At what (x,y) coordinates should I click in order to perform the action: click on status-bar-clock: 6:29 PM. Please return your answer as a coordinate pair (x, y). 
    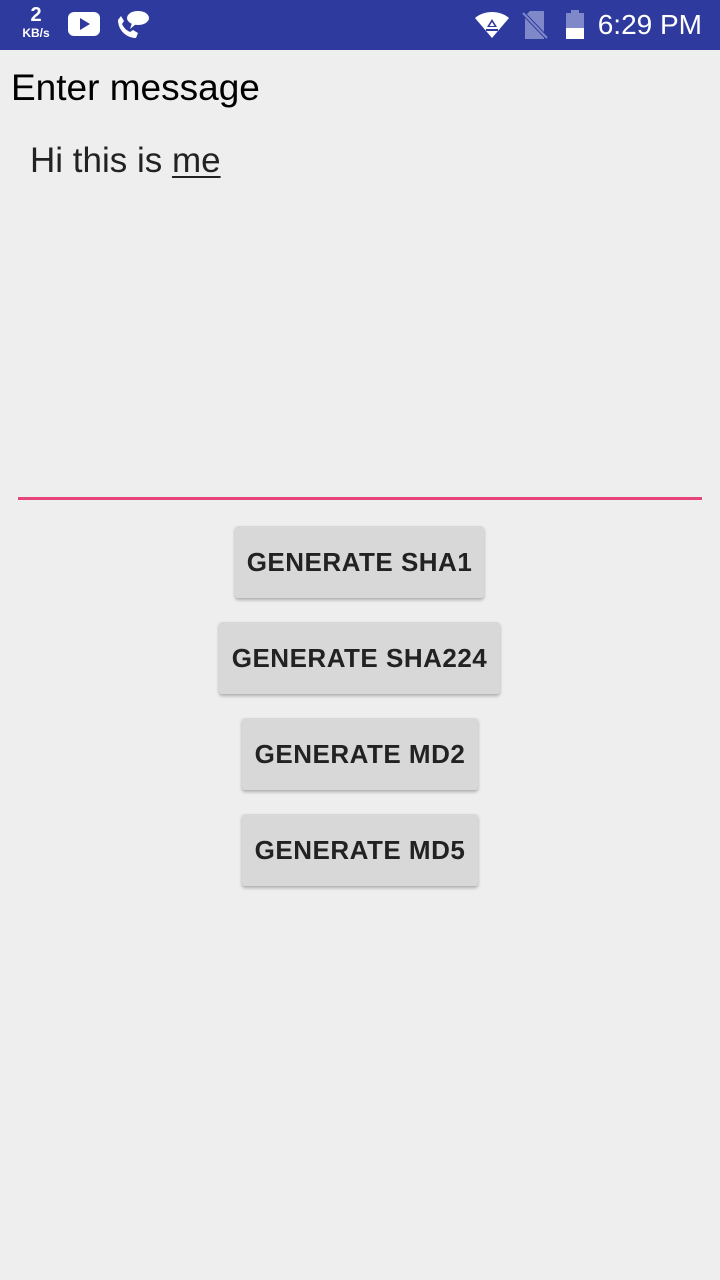
    Looking at the image, I should click on (649, 24).